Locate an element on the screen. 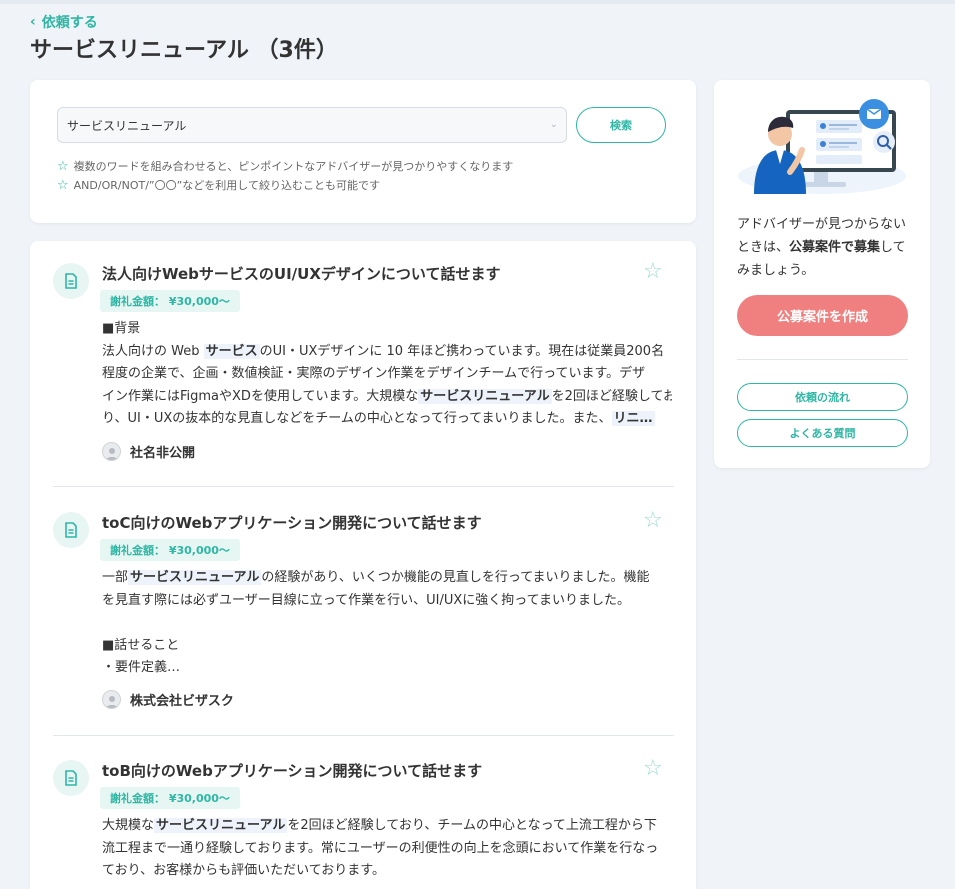 The height and width of the screenshot is (889, 955). search-button: 検索 is located at coordinates (621, 125).